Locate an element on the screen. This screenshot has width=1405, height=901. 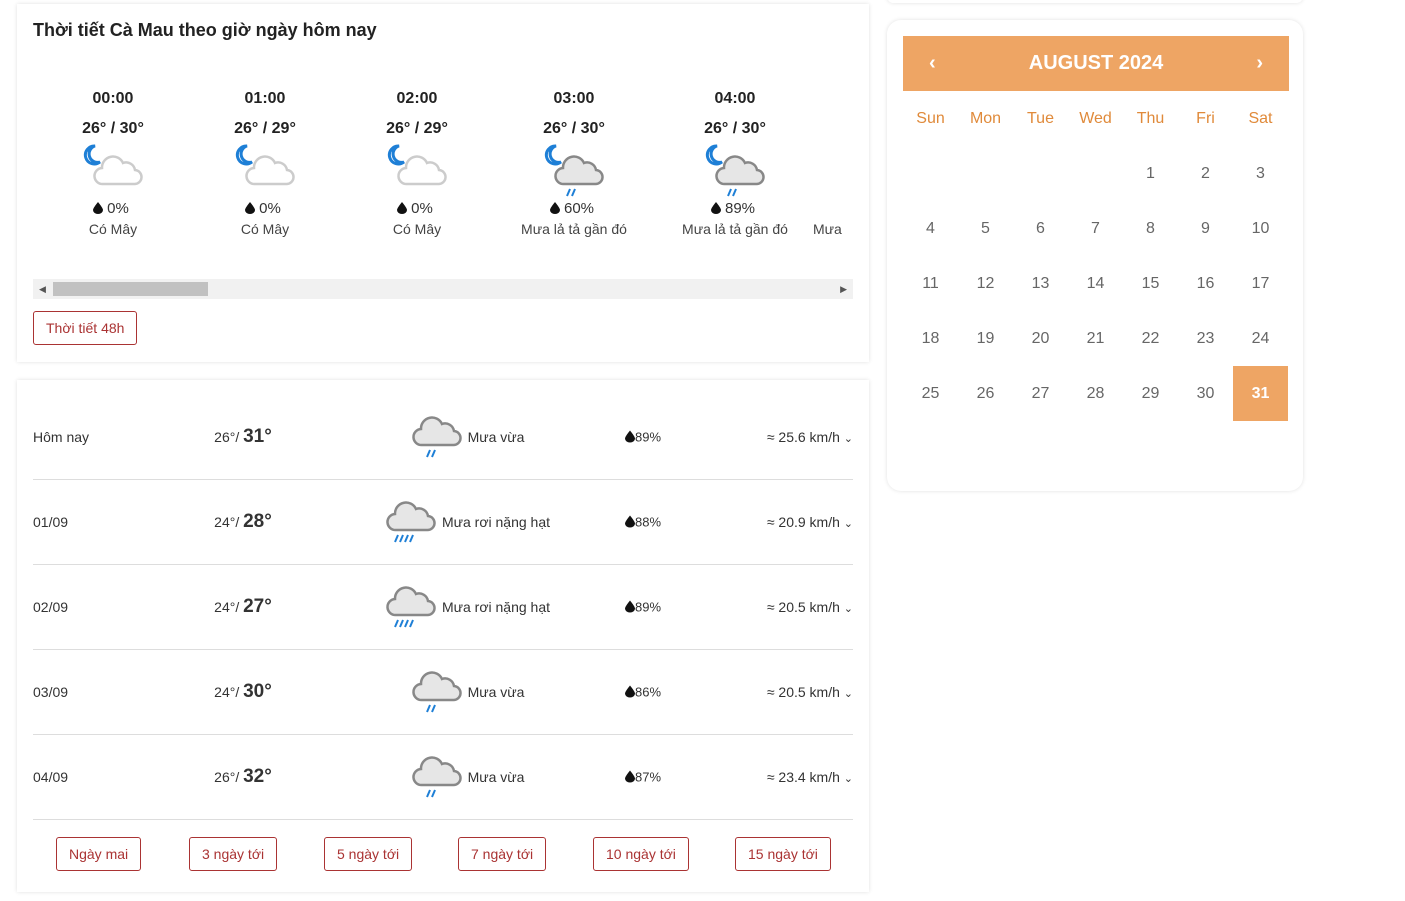
hourly-item: 00:00 26° / 30° 0% Có Mây is located at coordinates (113, 150).